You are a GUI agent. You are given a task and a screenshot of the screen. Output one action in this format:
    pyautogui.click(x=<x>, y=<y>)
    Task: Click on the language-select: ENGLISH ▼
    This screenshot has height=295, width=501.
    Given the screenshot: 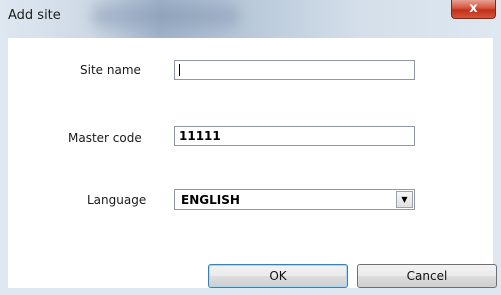 What is the action you would take?
    pyautogui.click(x=294, y=199)
    